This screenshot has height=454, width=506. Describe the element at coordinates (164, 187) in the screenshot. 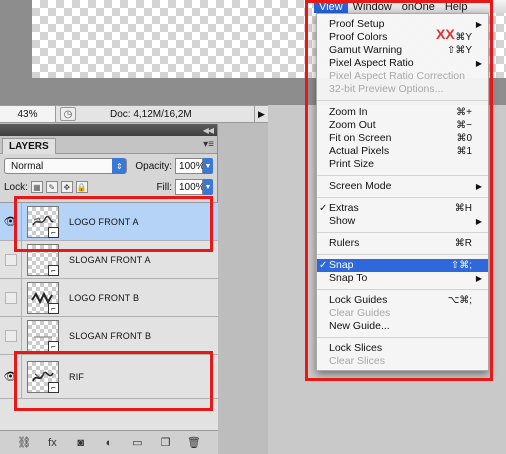

I see `fill-label: Fill:` at that location.